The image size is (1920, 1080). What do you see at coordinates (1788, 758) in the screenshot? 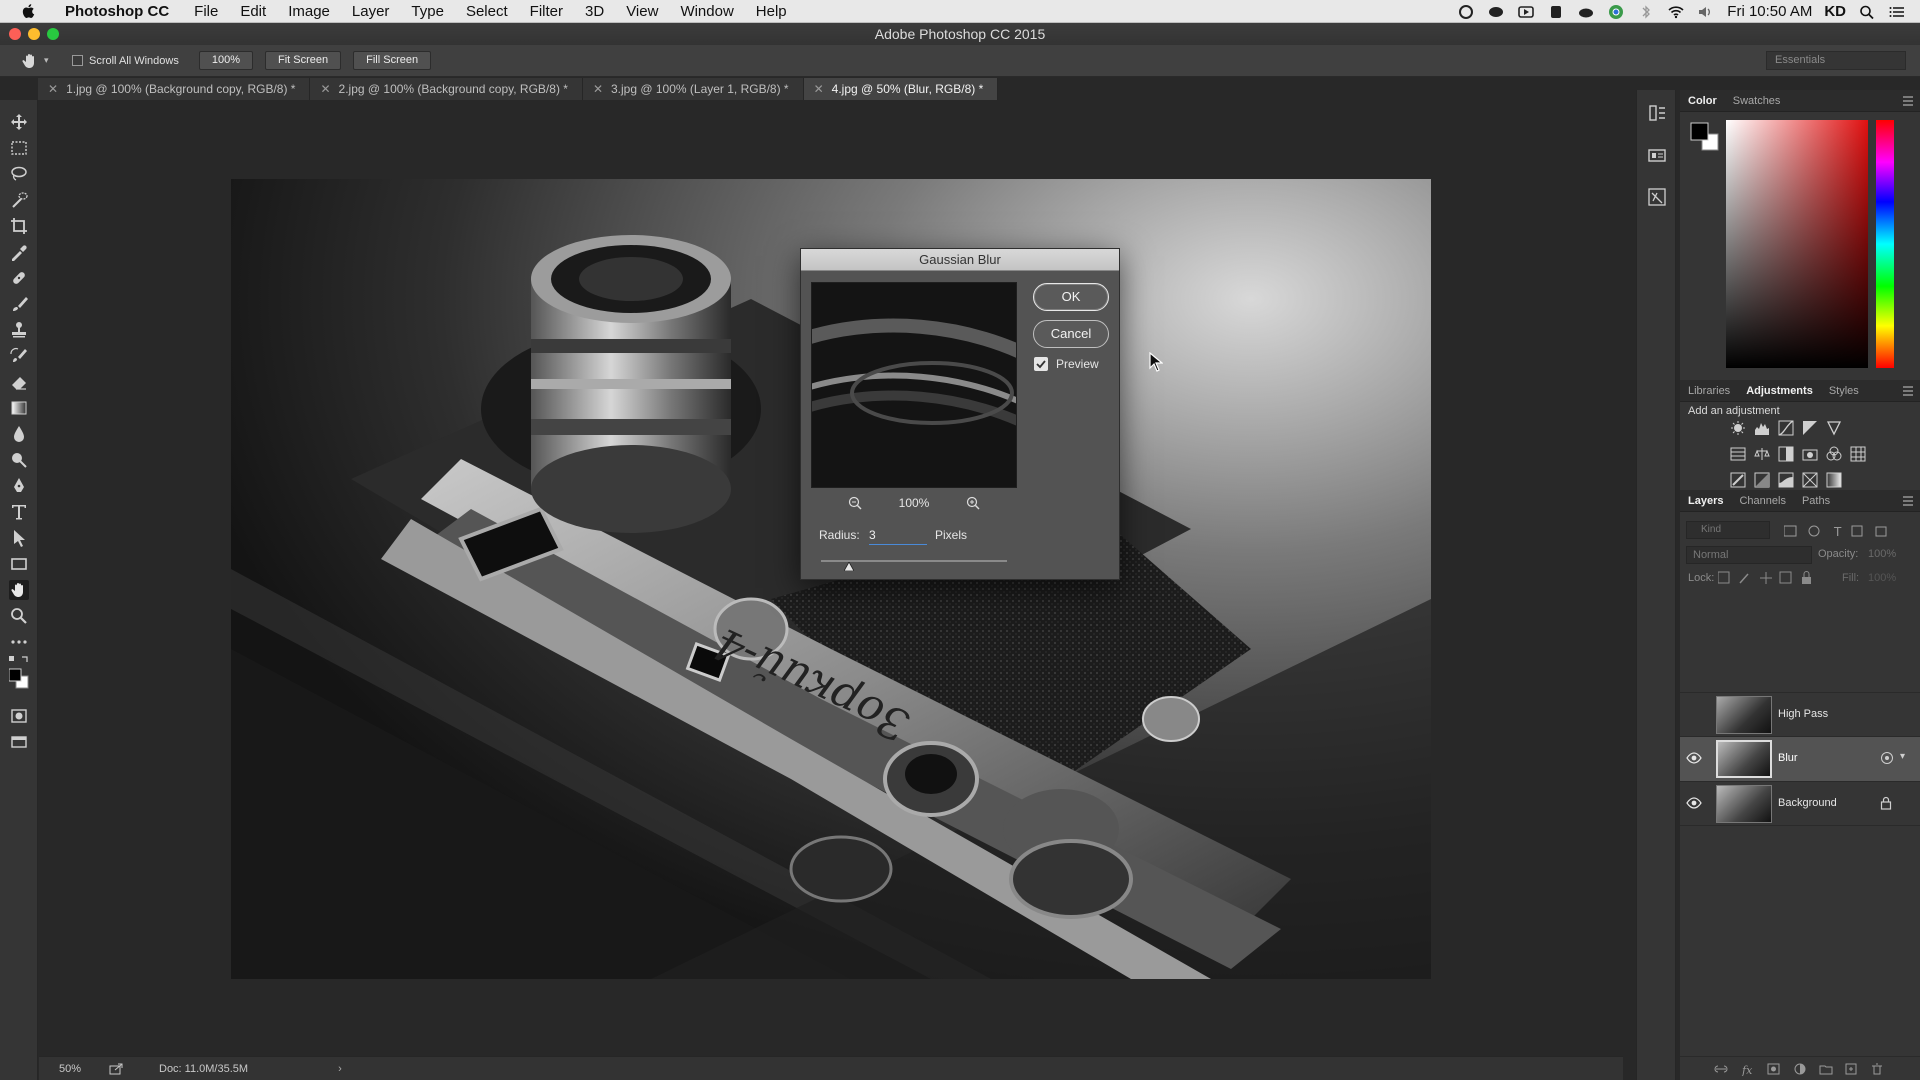
I see `layer-name: Blur` at bounding box center [1788, 758].